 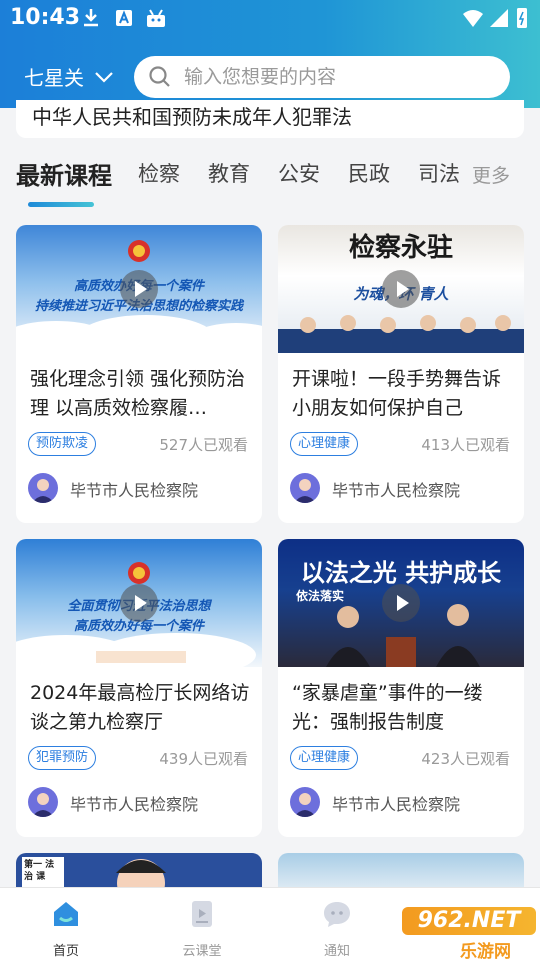 What do you see at coordinates (336, 951) in the screenshot?
I see `tabbar-label: 通知` at bounding box center [336, 951].